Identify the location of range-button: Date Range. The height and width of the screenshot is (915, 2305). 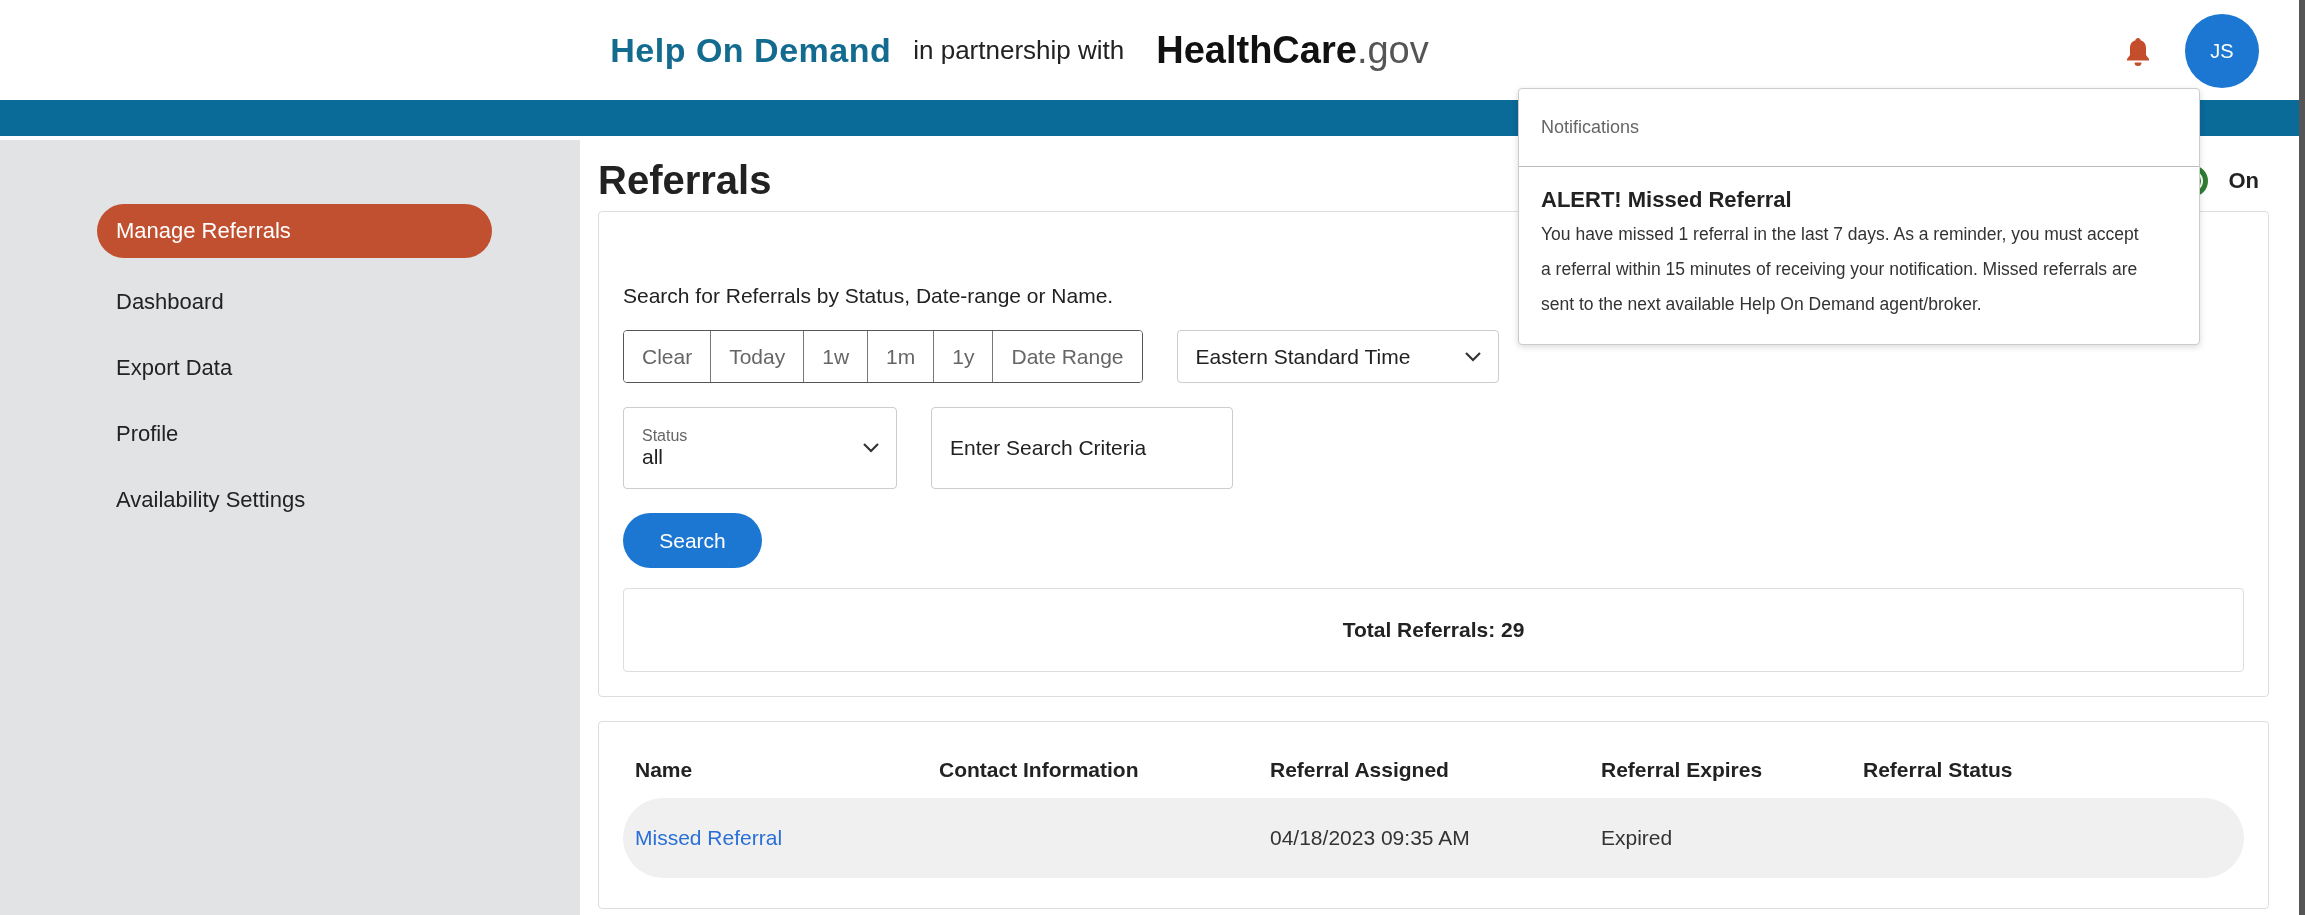
(1067, 356).